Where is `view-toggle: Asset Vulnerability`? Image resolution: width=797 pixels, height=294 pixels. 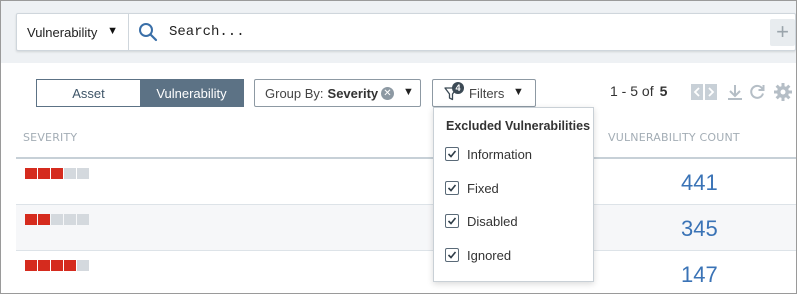 view-toggle: Asset Vulnerability is located at coordinates (140, 93).